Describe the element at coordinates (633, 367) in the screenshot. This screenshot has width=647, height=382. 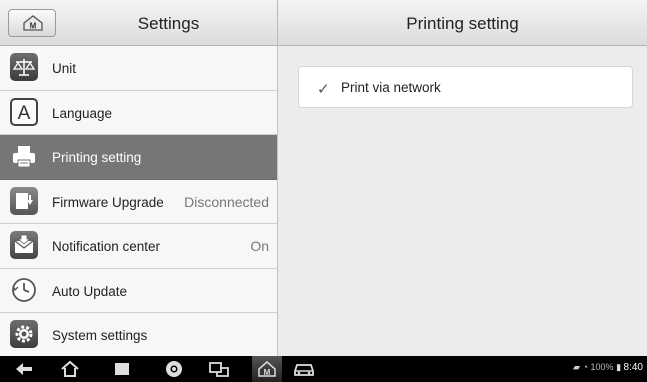
I see `clock: 8:40` at that location.